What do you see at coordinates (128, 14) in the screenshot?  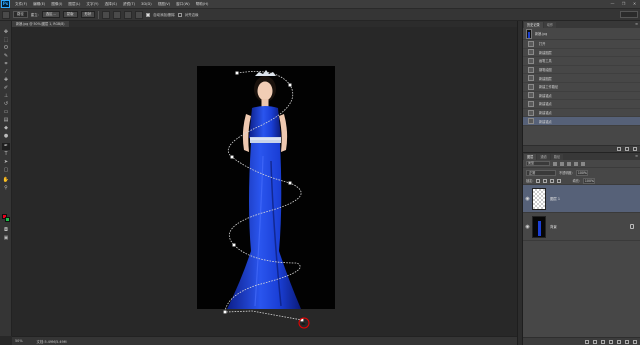 I see `path-arrangement-icon` at bounding box center [128, 14].